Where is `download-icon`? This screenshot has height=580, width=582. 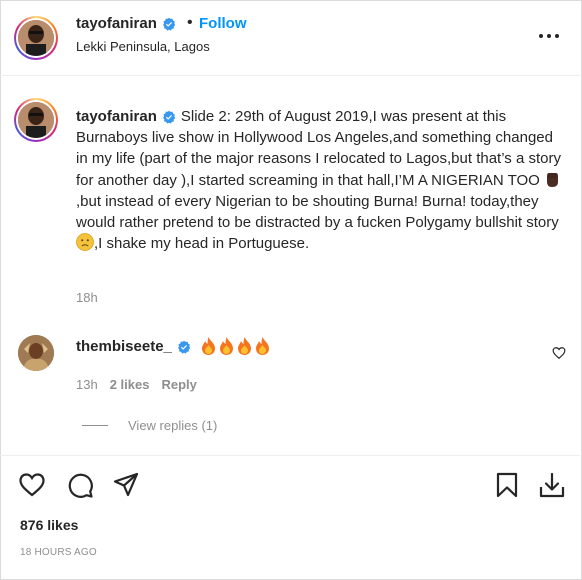
download-icon is located at coordinates (552, 485).